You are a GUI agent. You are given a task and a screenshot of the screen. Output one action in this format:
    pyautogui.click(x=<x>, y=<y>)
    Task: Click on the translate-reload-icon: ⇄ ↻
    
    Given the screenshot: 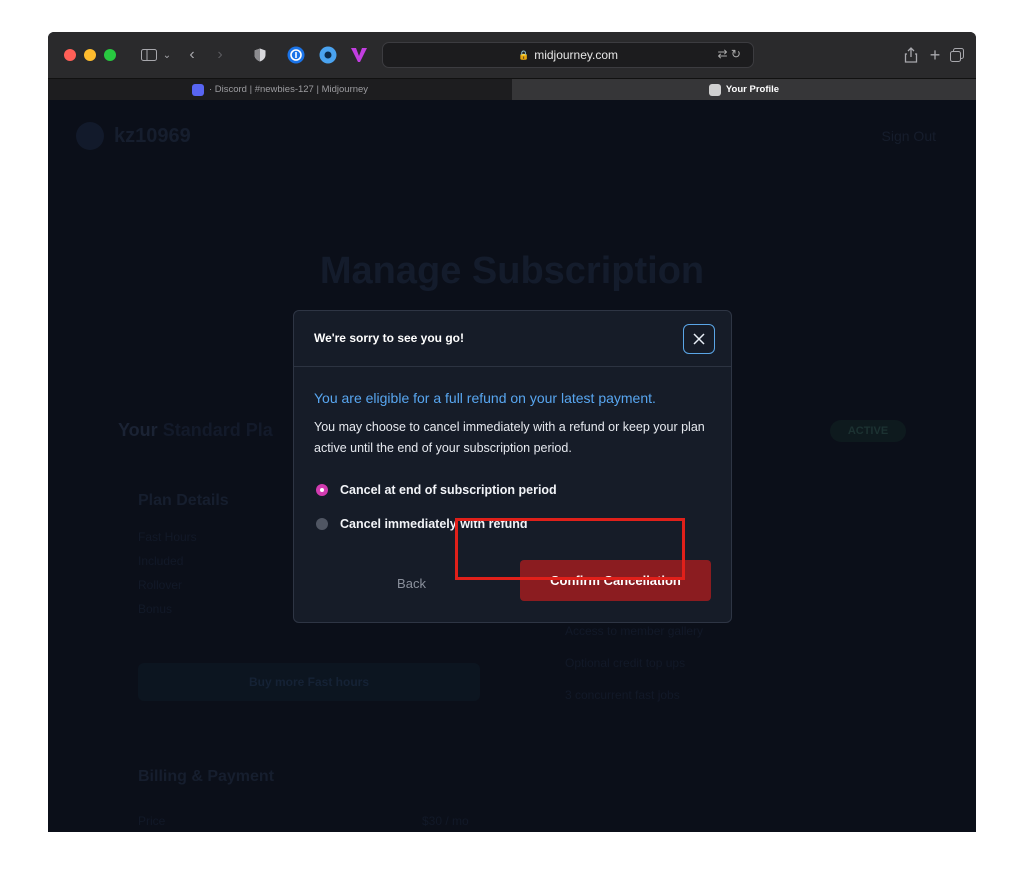 What is the action you would take?
    pyautogui.click(x=729, y=54)
    